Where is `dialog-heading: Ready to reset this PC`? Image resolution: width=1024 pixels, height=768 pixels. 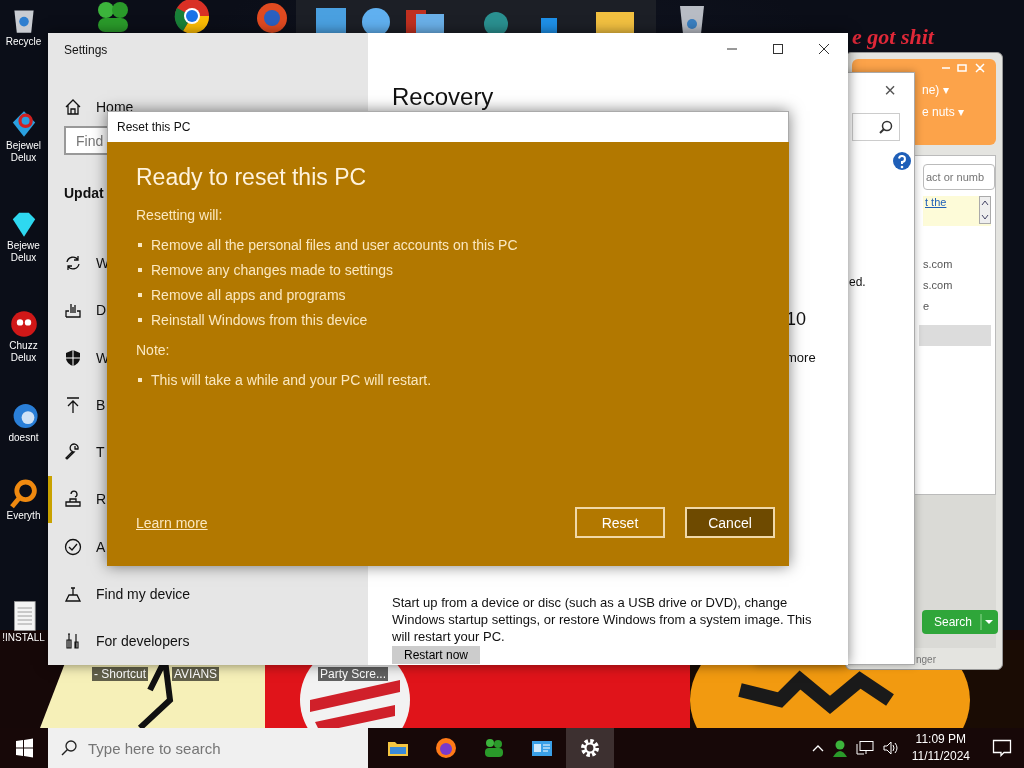 dialog-heading: Ready to reset this PC is located at coordinates (252, 177).